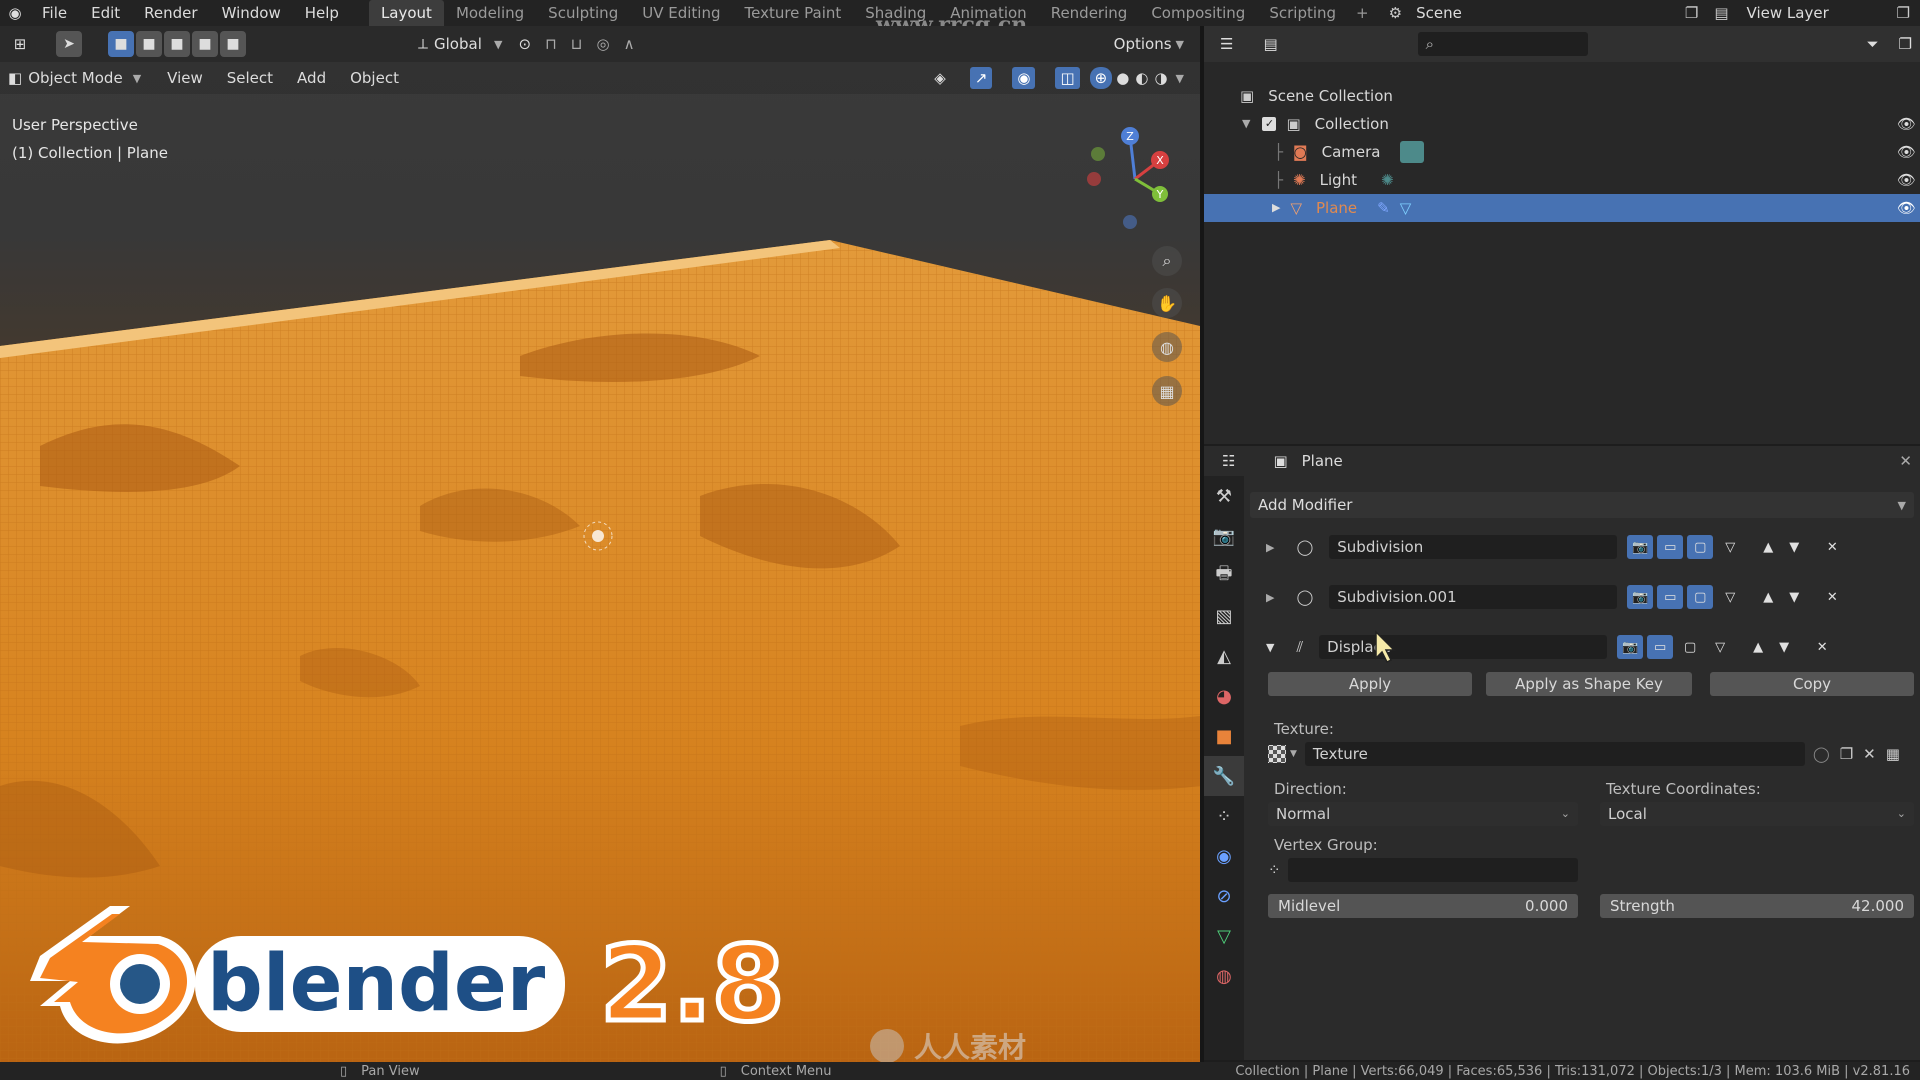 The width and height of the screenshot is (1920, 1080). What do you see at coordinates (1167, 347) in the screenshot?
I see `camera-view-icon: ◍` at bounding box center [1167, 347].